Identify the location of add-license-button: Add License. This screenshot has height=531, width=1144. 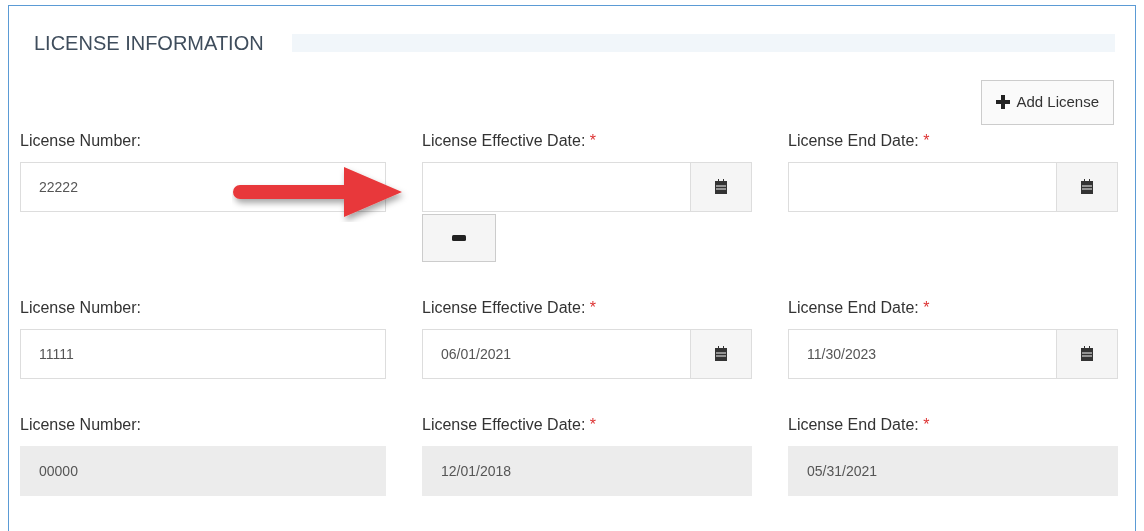
(1047, 102).